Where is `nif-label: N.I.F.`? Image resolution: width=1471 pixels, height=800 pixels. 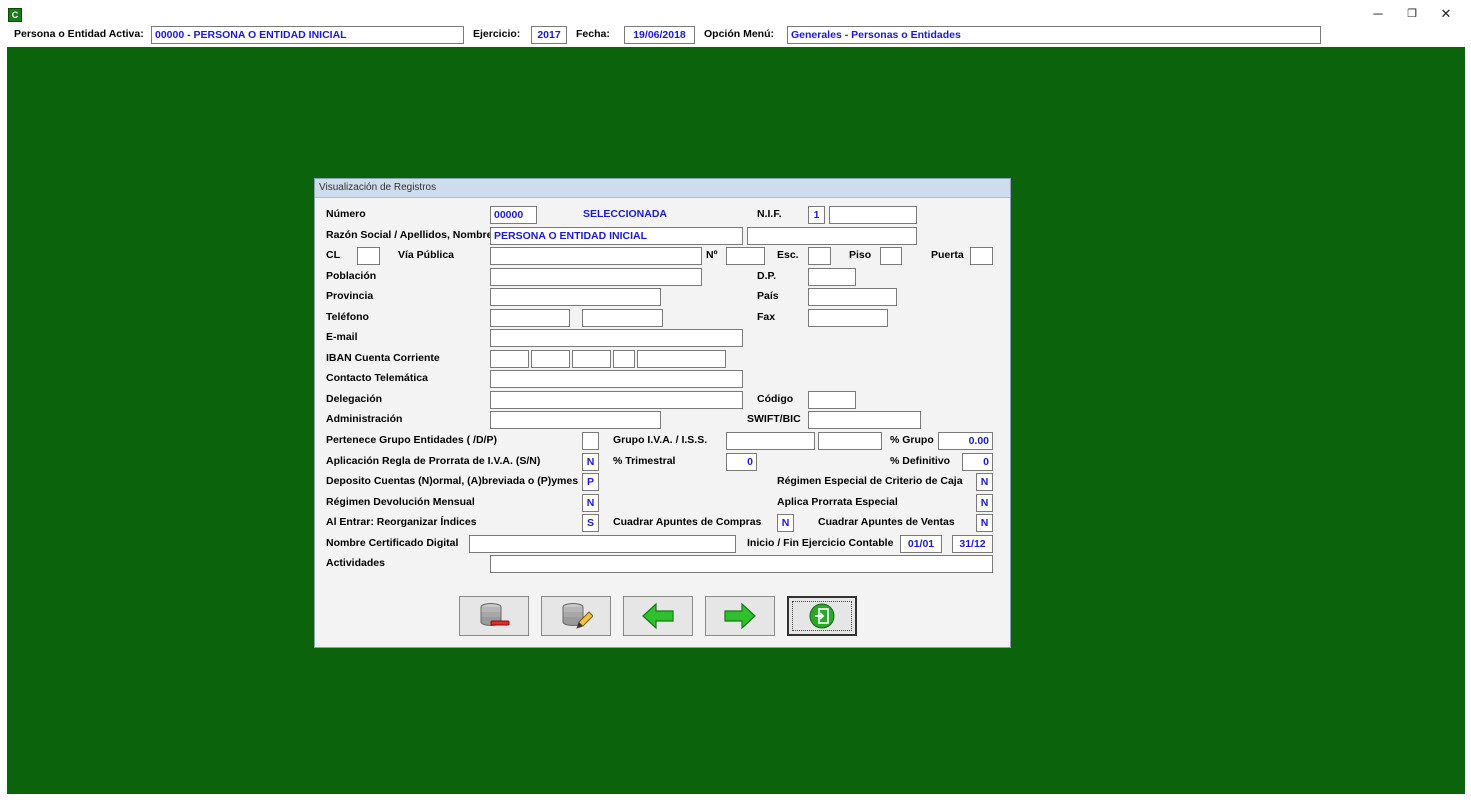
nif-label: N.I.F. is located at coordinates (769, 214).